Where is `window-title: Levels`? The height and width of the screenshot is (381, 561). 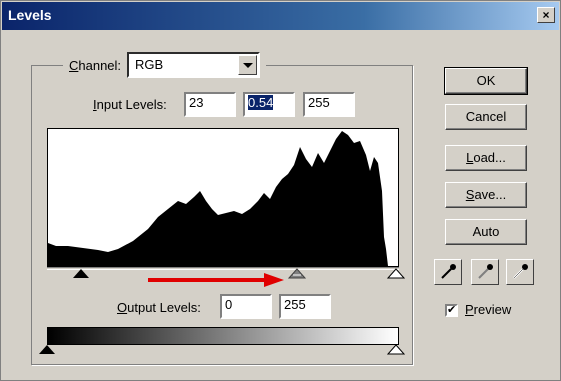 window-title: Levels is located at coordinates (30, 15).